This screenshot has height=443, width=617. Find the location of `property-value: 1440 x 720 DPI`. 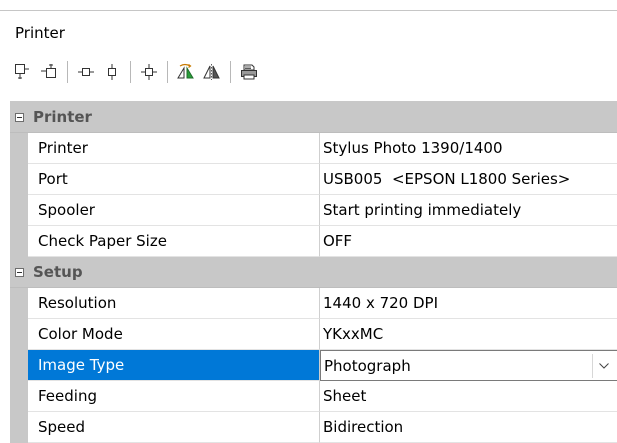

property-value: 1440 x 720 DPI is located at coordinates (468, 303).